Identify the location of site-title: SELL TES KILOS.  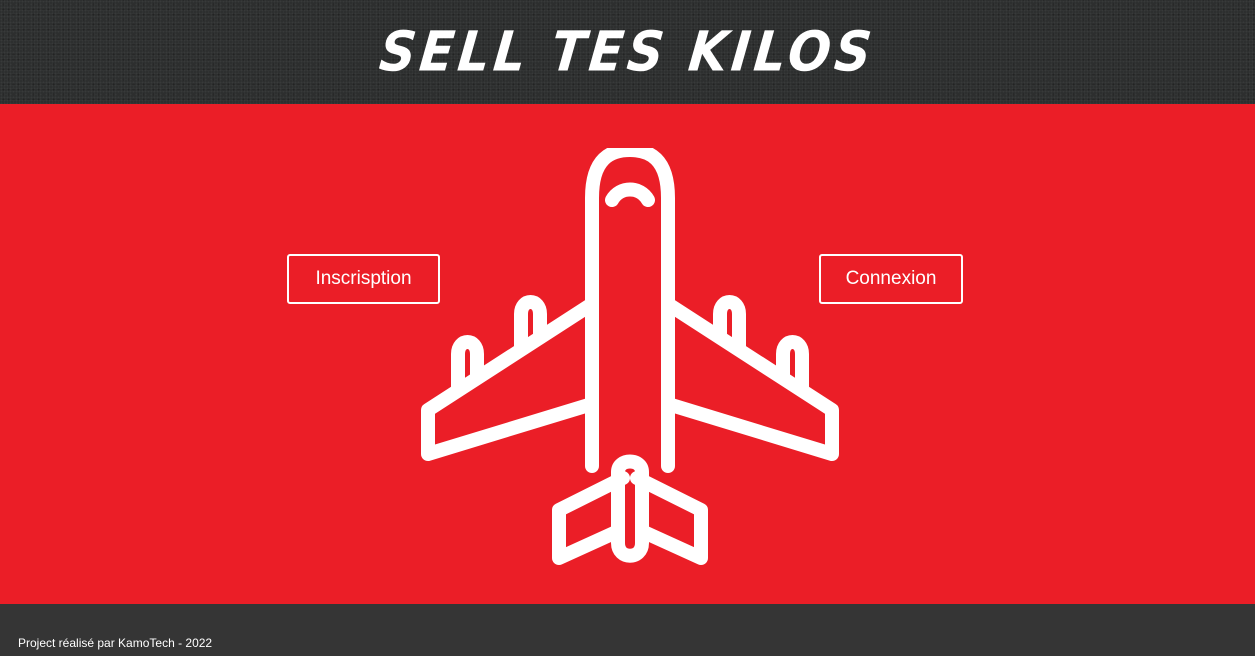
(627, 52).